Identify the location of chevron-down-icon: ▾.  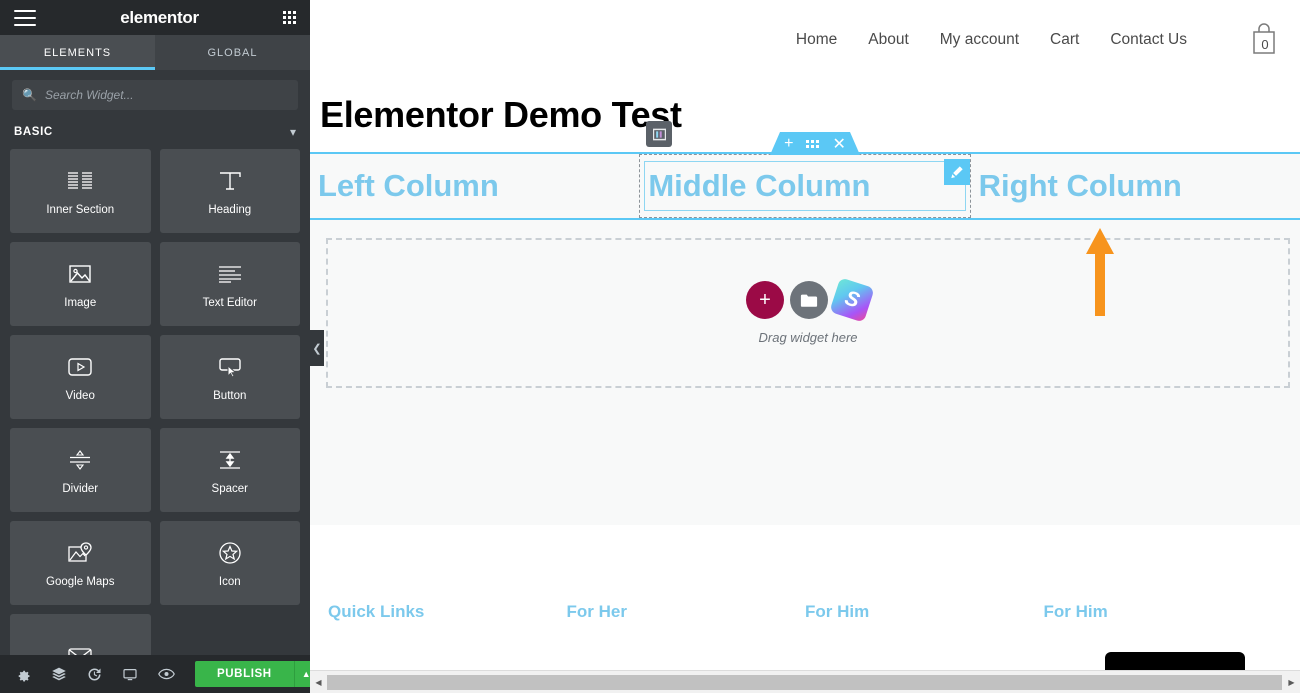
(292, 132).